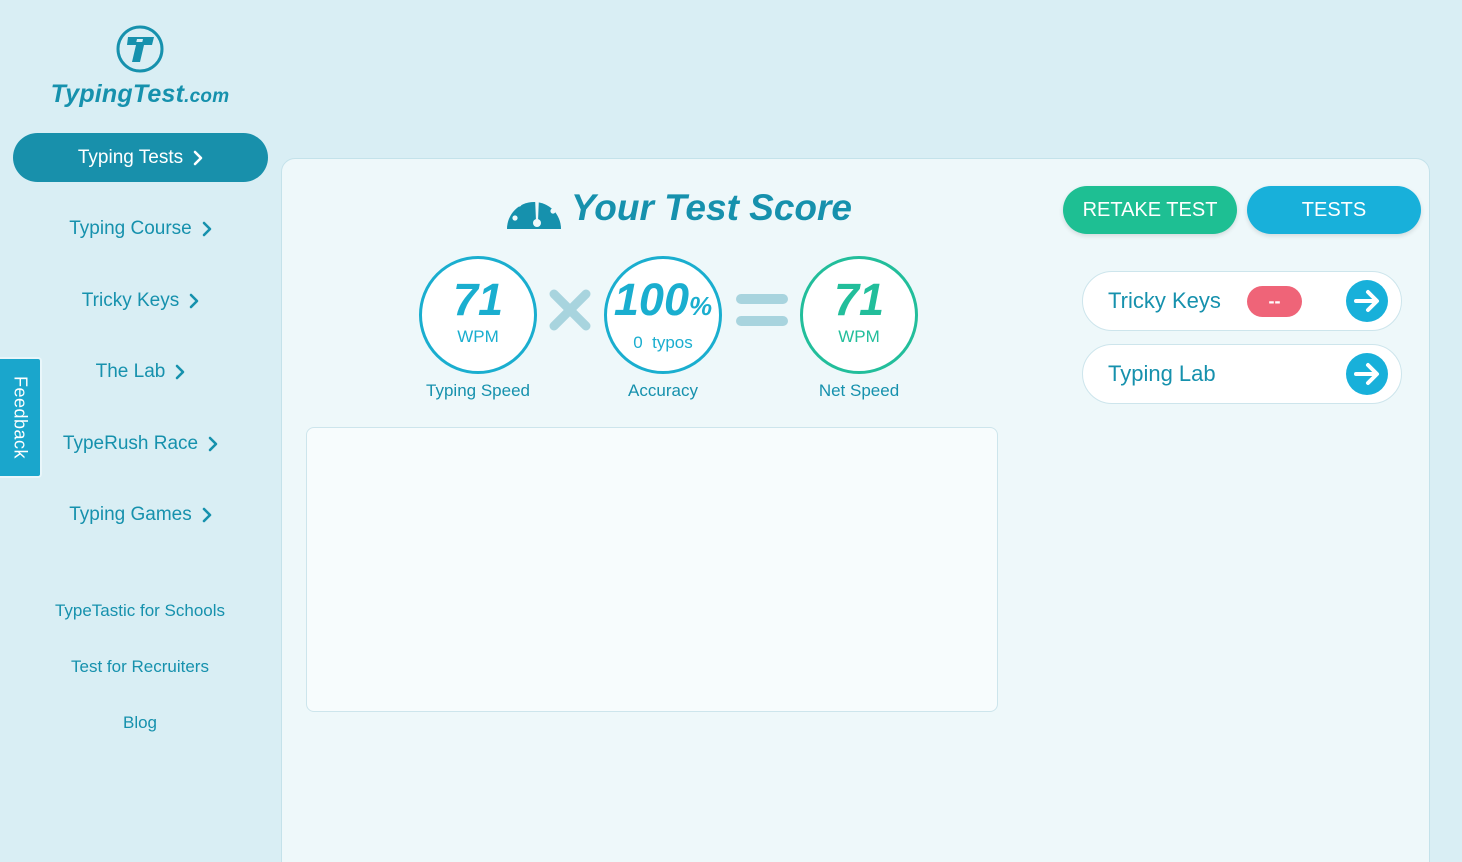 This screenshot has width=1462, height=862. What do you see at coordinates (140, 611) in the screenshot?
I see `link-typetastic-schools: TypeTastic for Schools` at bounding box center [140, 611].